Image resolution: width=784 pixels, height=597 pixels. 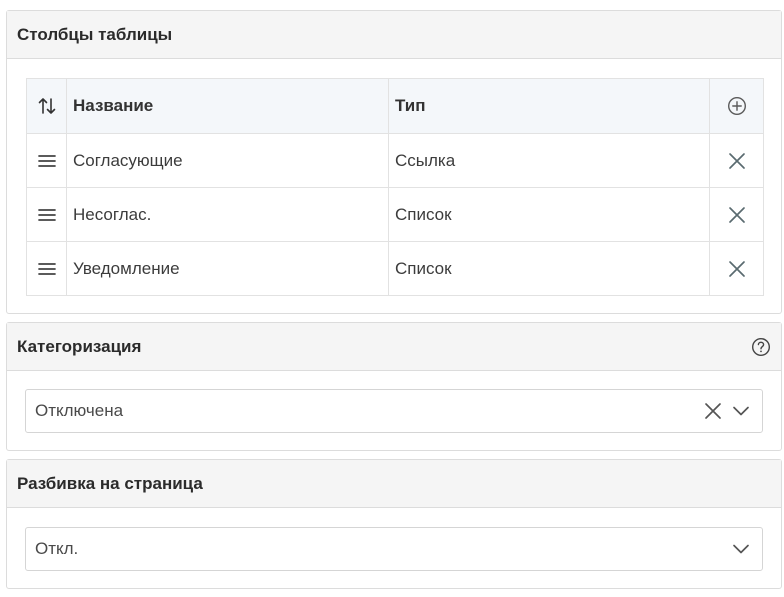 What do you see at coordinates (47, 106) in the screenshot?
I see `sort-arrows-icon` at bounding box center [47, 106].